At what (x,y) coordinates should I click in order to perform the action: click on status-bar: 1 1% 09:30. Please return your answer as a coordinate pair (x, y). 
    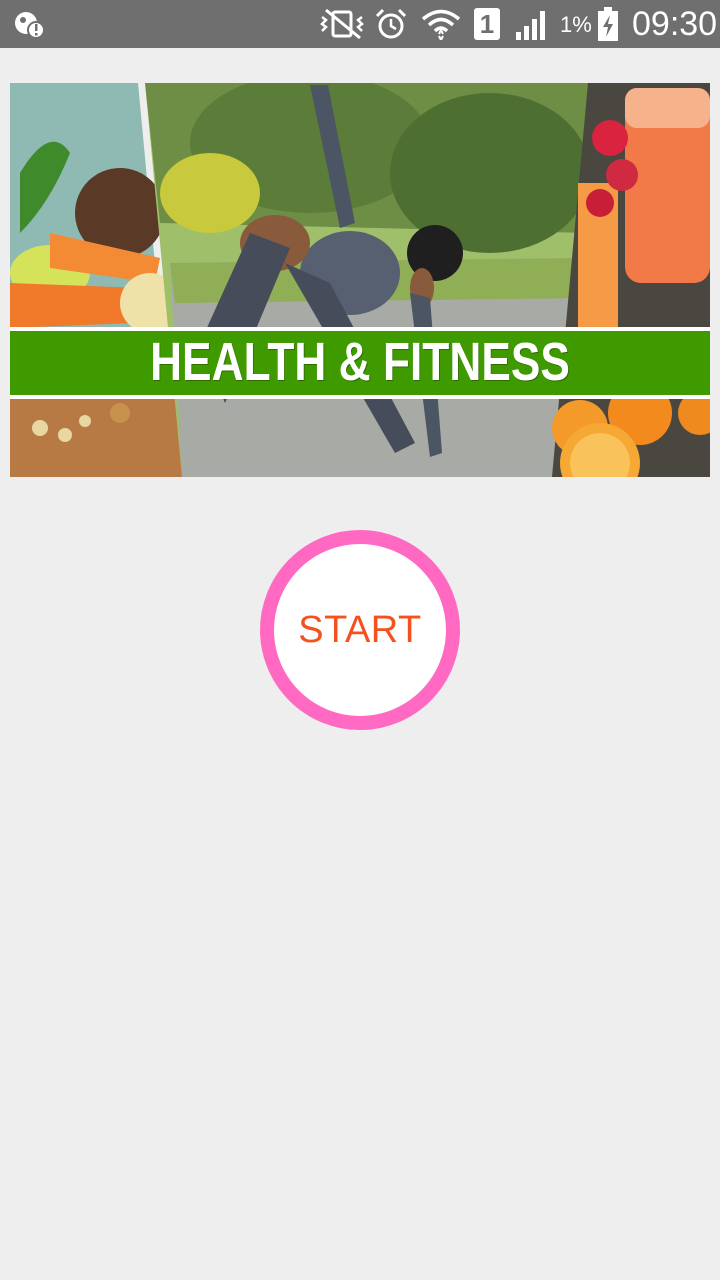
    Looking at the image, I should click on (360, 24).